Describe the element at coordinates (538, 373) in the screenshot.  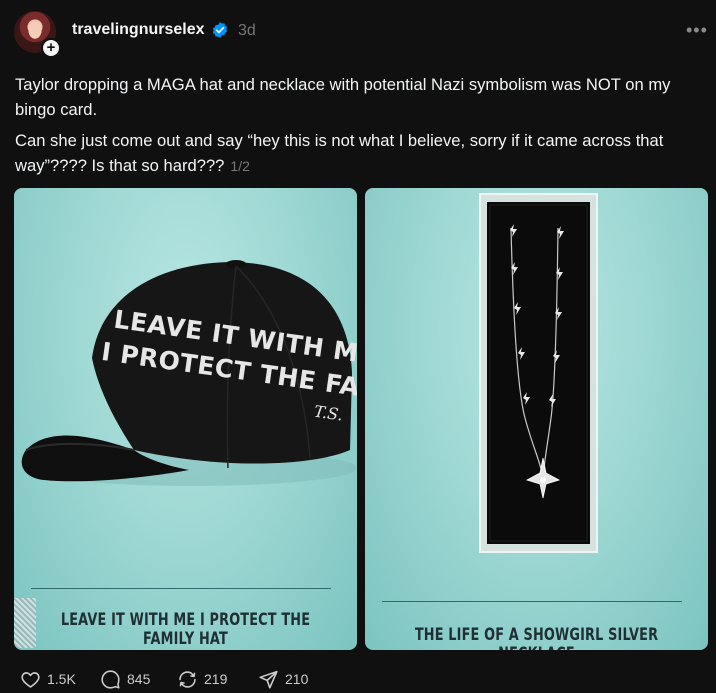
I see `necklace-illustration` at that location.